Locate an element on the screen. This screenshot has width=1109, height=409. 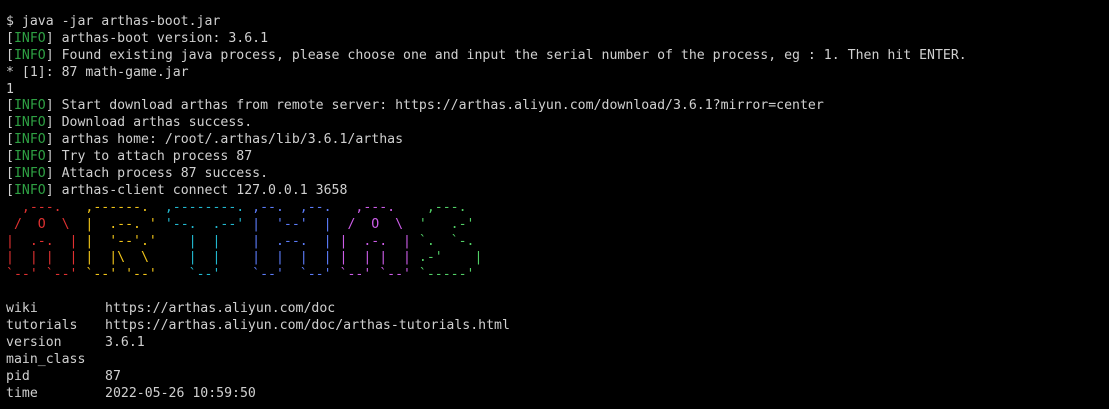
download-success-line: [INFO] Download arthas success. is located at coordinates (129, 123).